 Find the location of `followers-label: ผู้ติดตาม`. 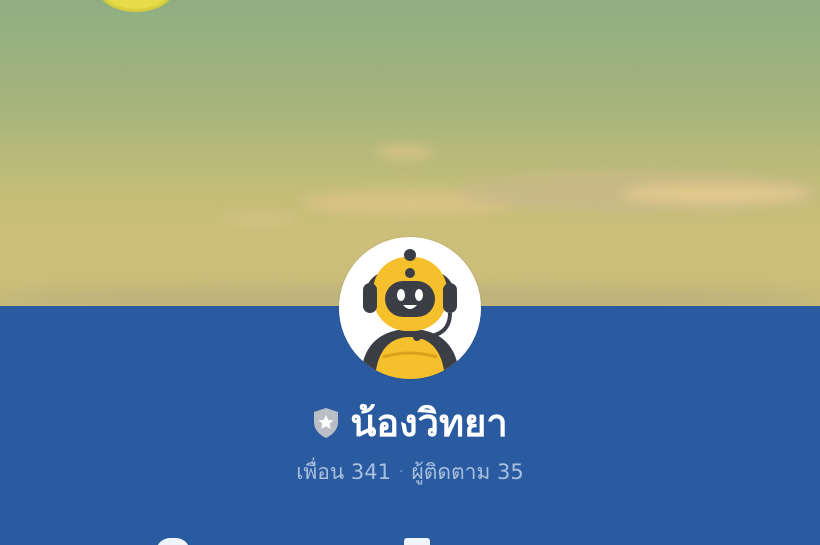

followers-label: ผู้ติดตาม is located at coordinates (451, 472).